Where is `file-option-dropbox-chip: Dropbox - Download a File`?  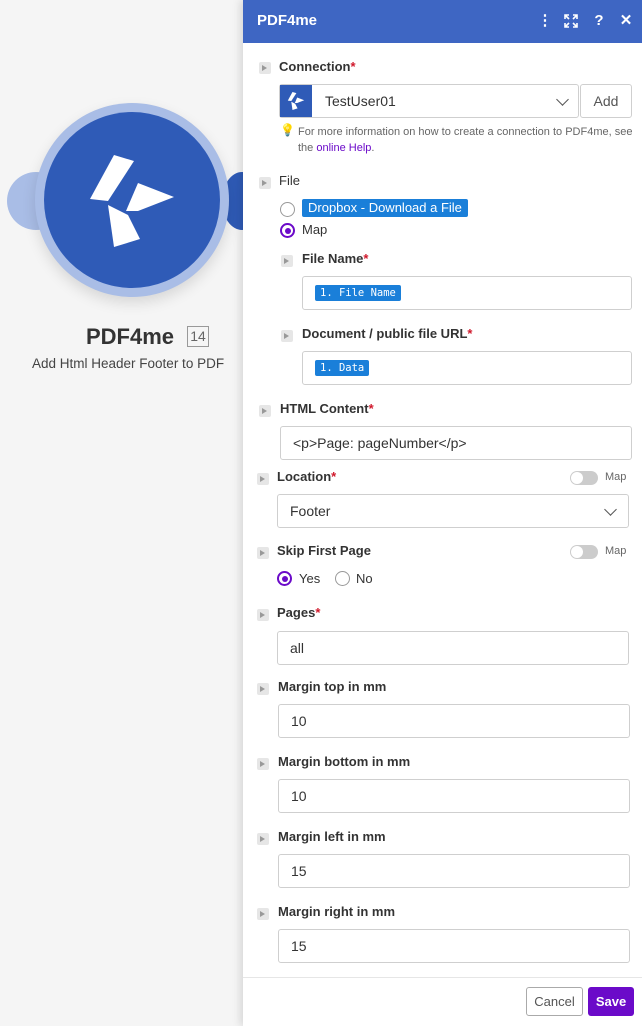 file-option-dropbox-chip: Dropbox - Download a File is located at coordinates (385, 208).